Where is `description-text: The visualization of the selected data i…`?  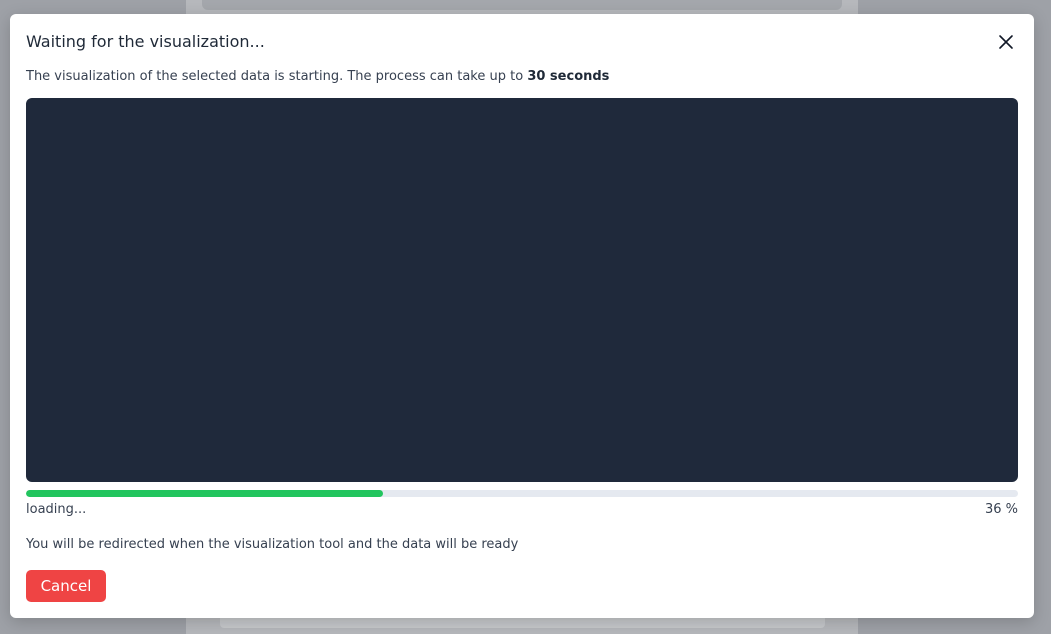
description-text: The visualization of the selected data i… is located at coordinates (277, 76).